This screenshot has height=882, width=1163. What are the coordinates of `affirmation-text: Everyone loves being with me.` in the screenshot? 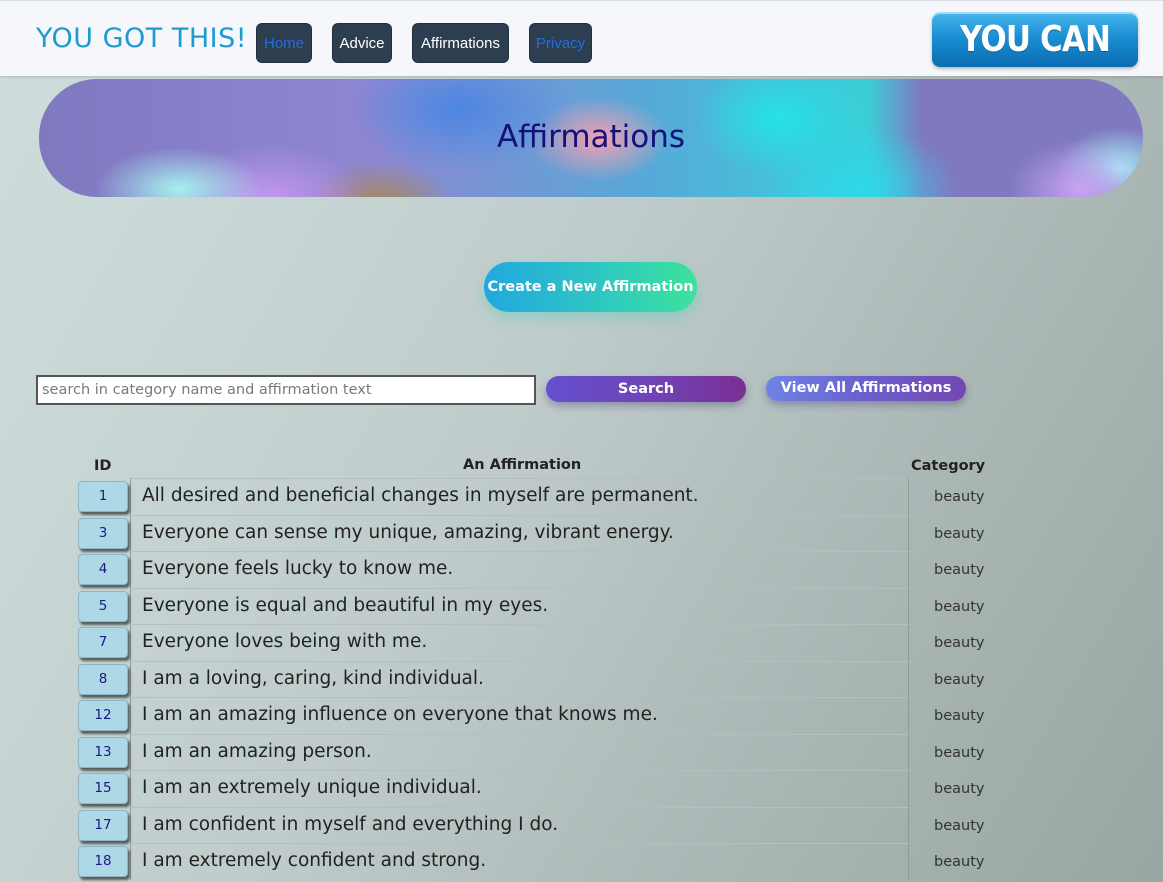 It's located at (285, 641).